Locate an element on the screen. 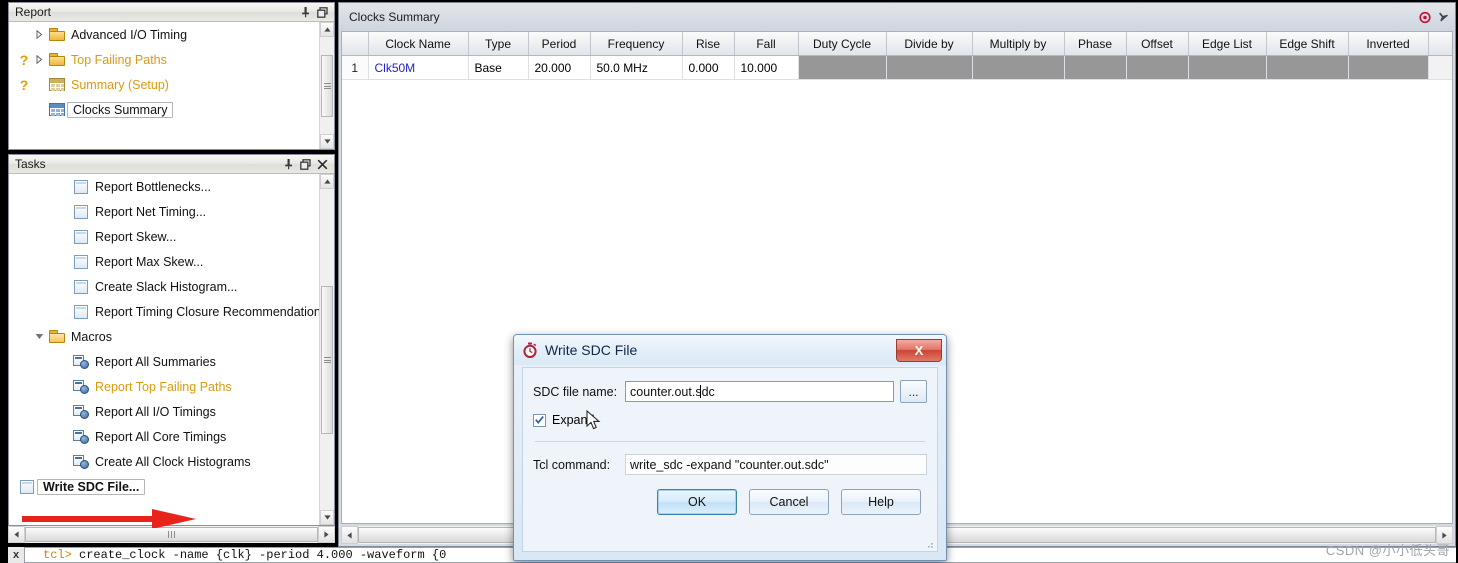 Image resolution: width=1458 pixels, height=563 pixels. task-item-report-all-core-timings: Report All Core Timings is located at coordinates (164, 436).